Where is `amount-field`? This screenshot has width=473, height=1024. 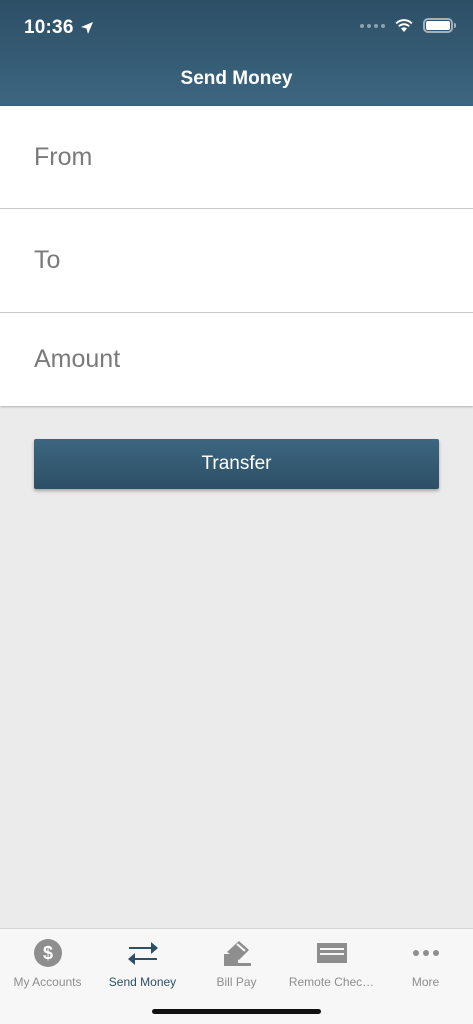 amount-field is located at coordinates (236, 359).